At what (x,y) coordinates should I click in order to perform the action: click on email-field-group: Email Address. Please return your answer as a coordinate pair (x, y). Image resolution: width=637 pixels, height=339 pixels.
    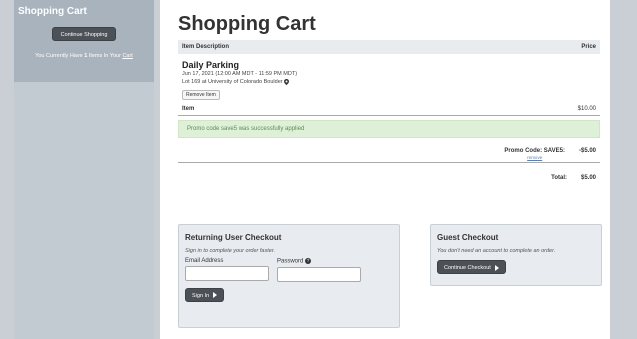
    Looking at the image, I should click on (227, 270).